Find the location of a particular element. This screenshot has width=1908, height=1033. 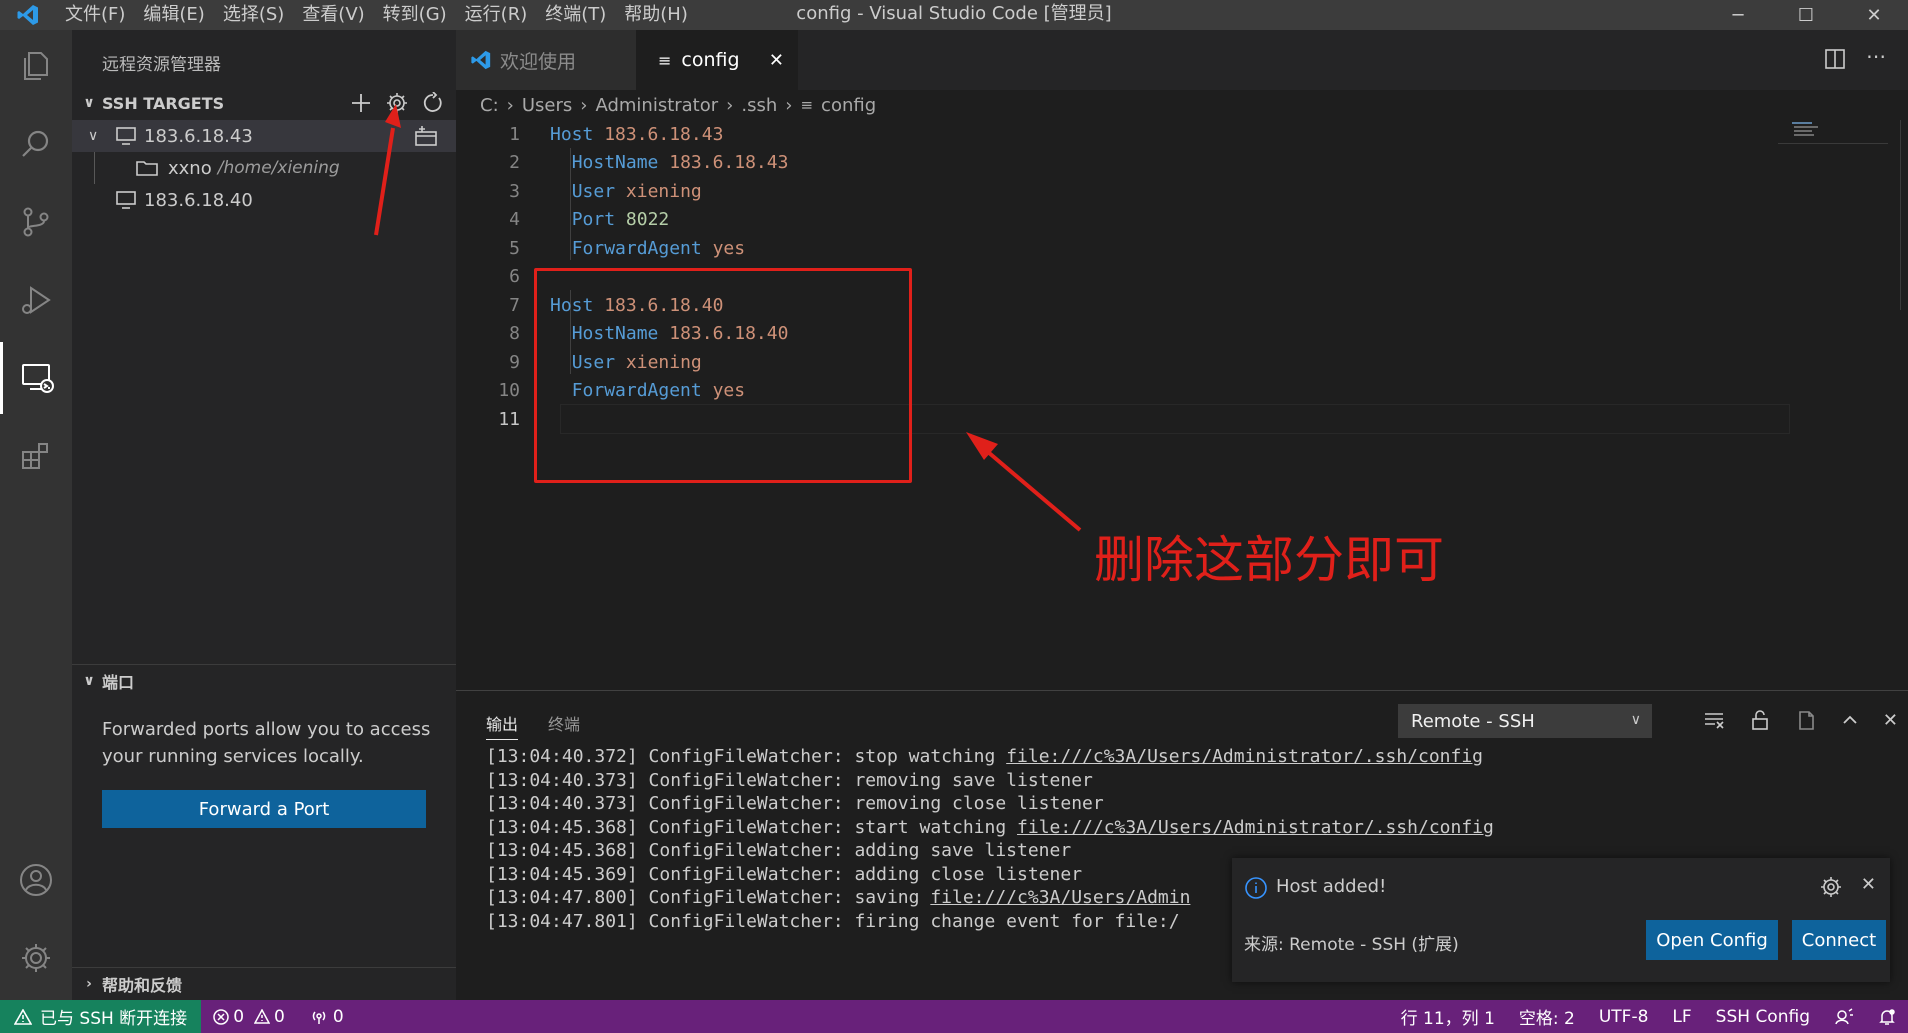

log-message: ConfigFileWatcher: stop watching is located at coordinates (822, 756).